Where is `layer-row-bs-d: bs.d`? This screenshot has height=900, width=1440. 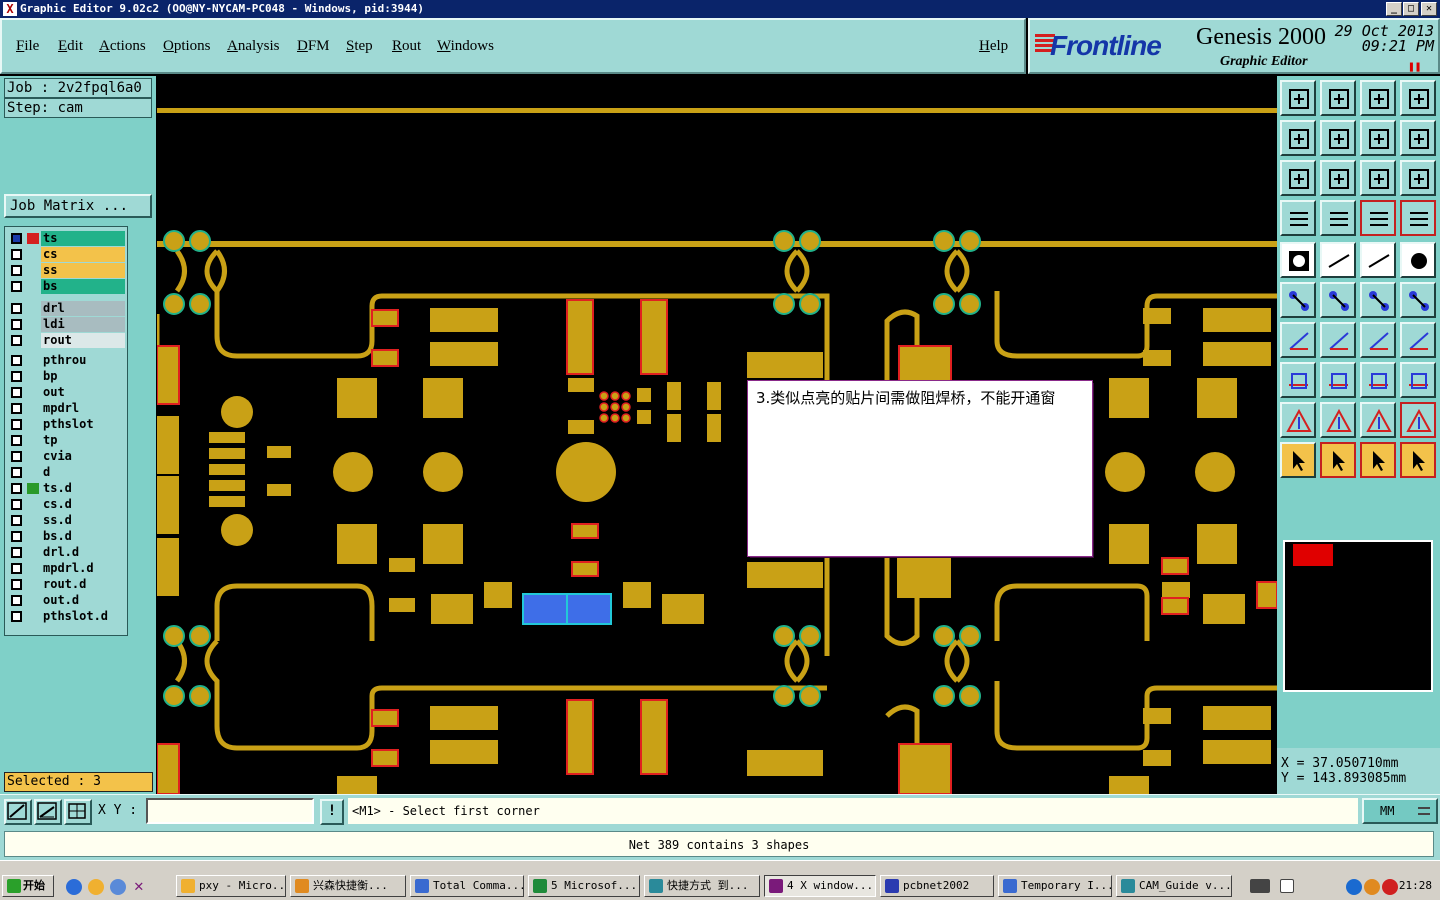 layer-row-bs-d: bs.d is located at coordinates (67, 536).